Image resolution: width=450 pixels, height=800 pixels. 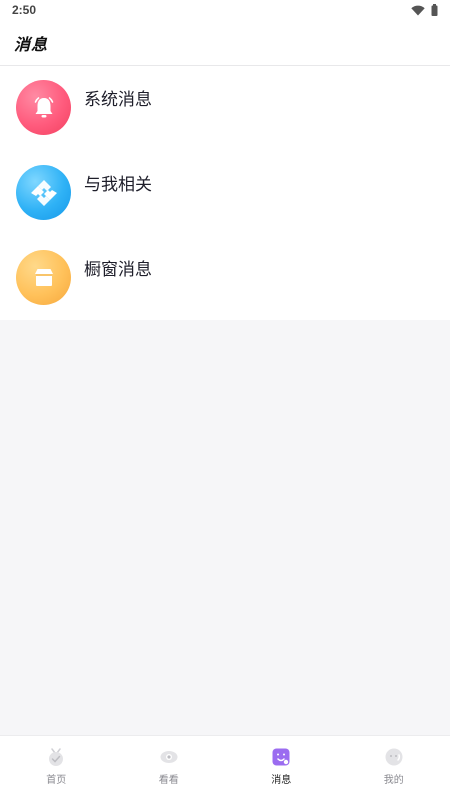 I want to click on message-item-system: 系统消息, so click(x=225, y=108).